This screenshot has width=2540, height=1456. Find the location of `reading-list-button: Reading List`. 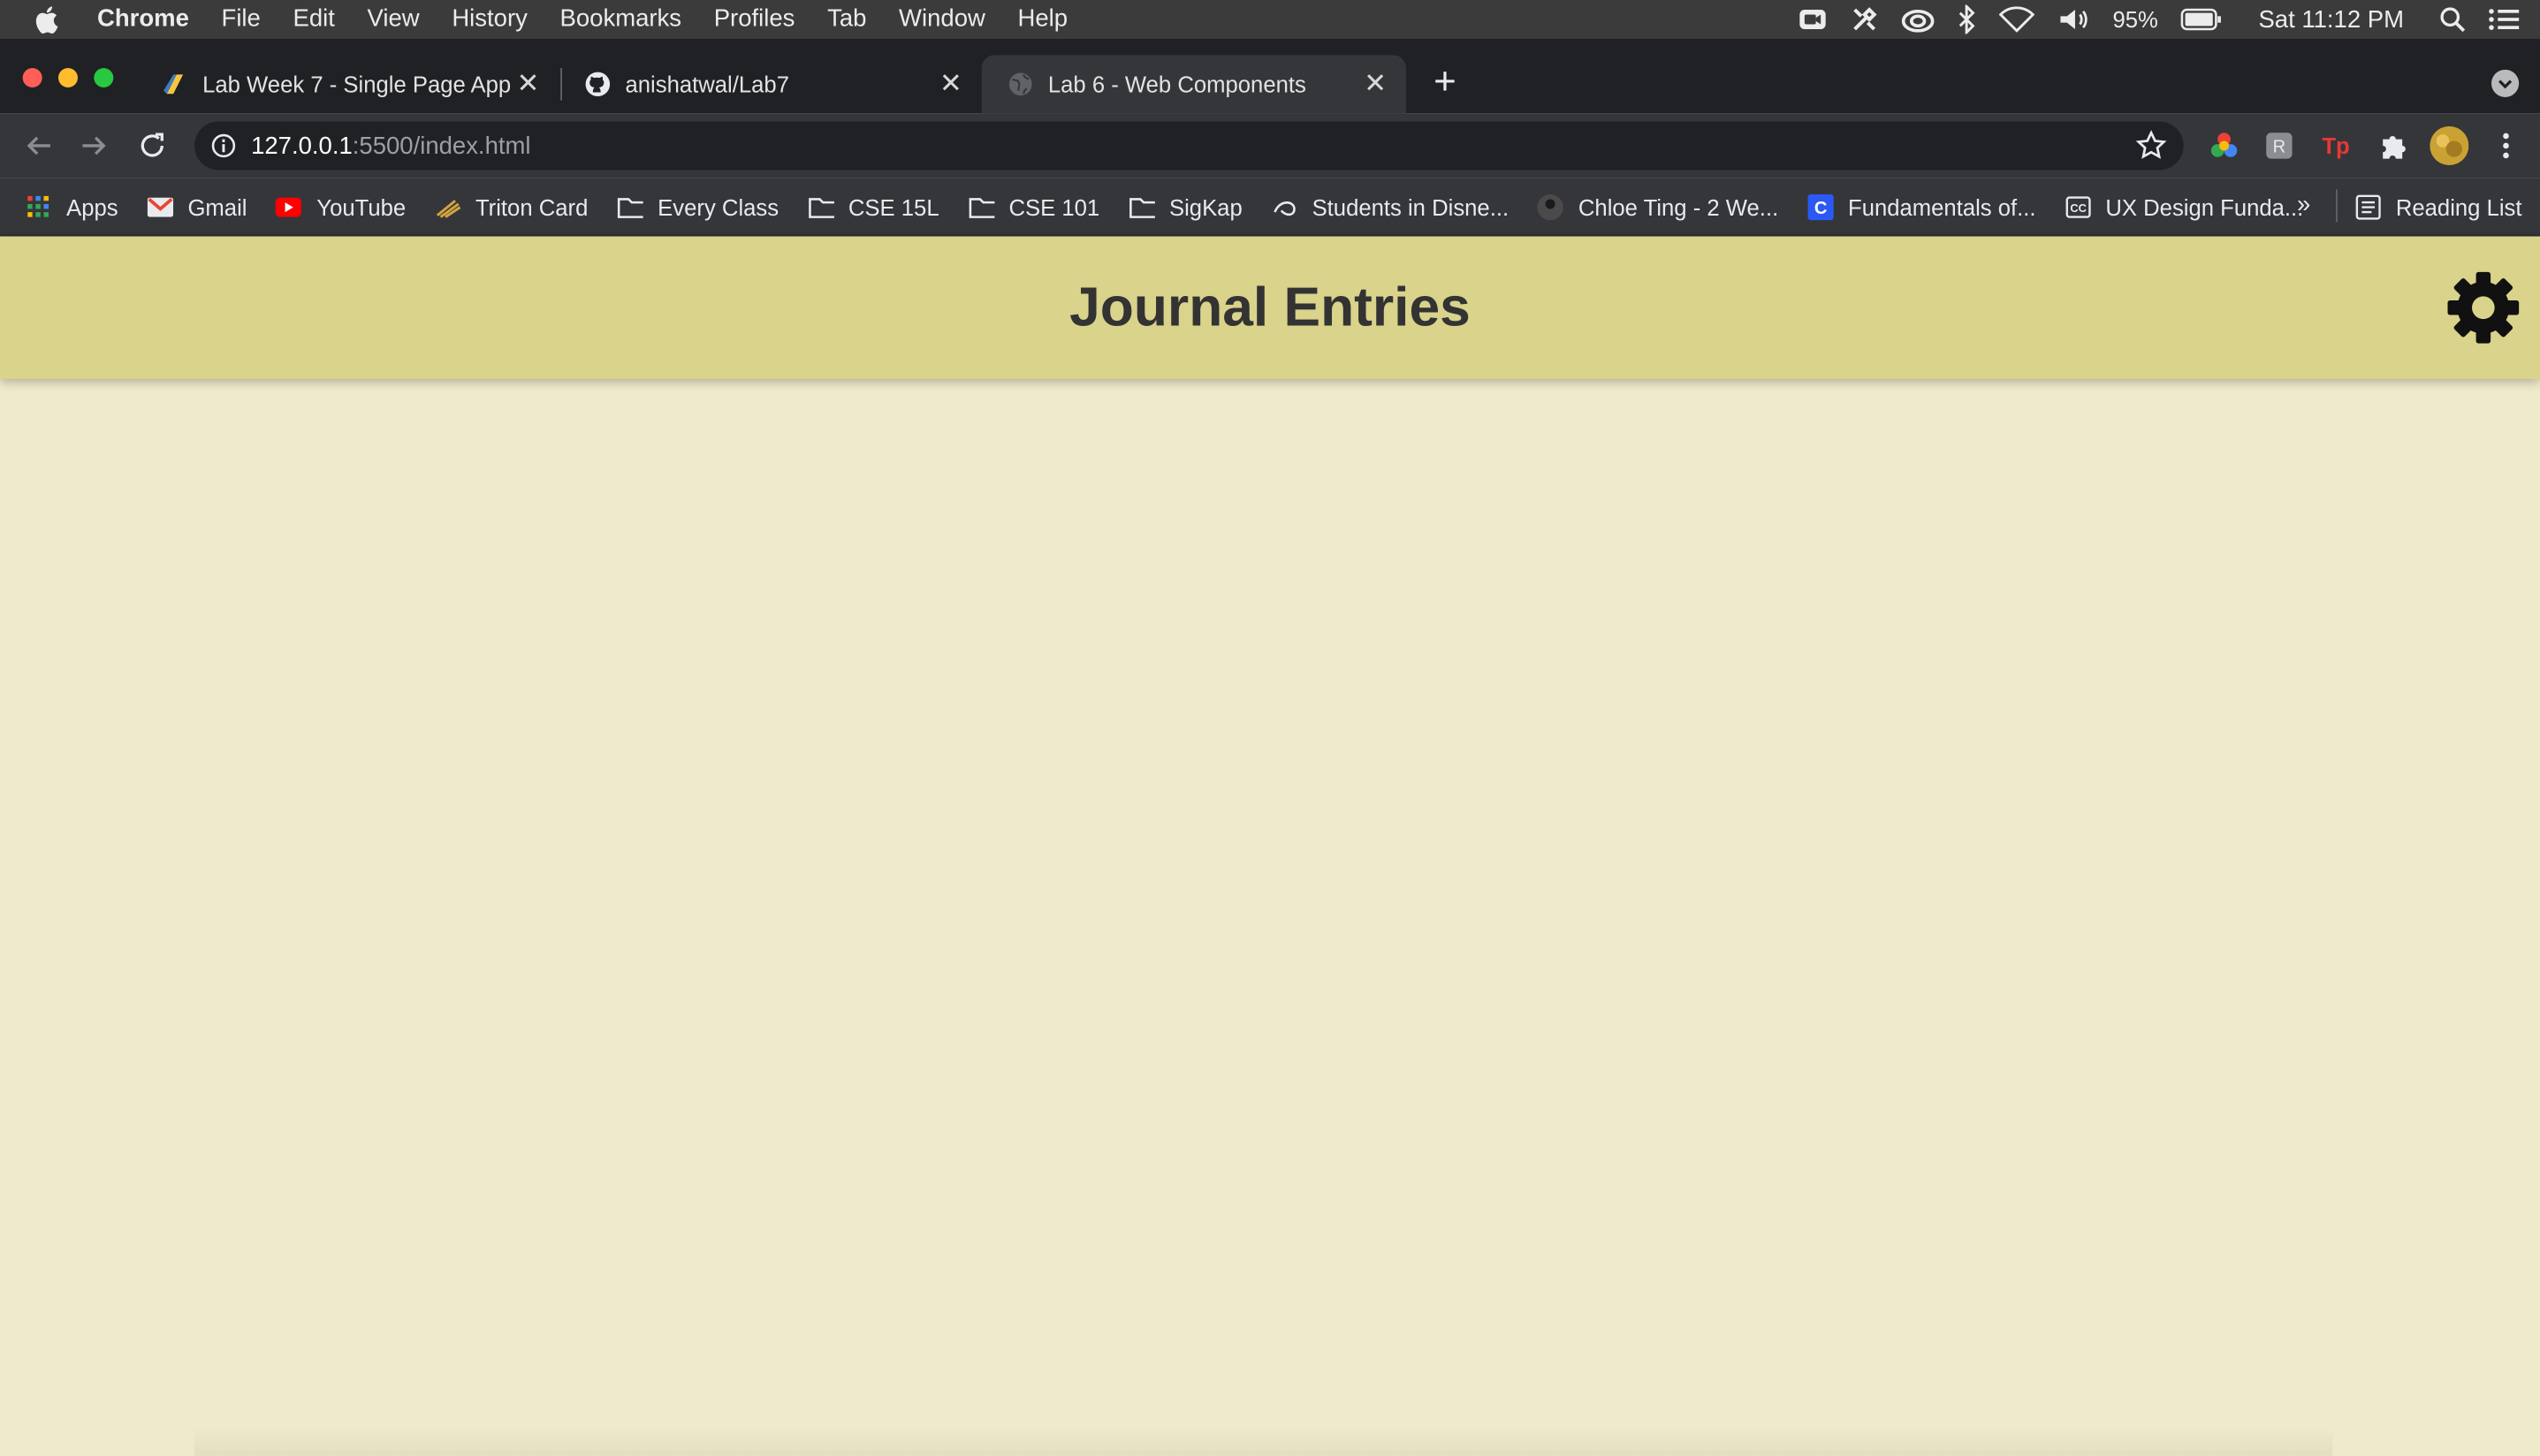

reading-list-button: Reading List is located at coordinates (2438, 207).